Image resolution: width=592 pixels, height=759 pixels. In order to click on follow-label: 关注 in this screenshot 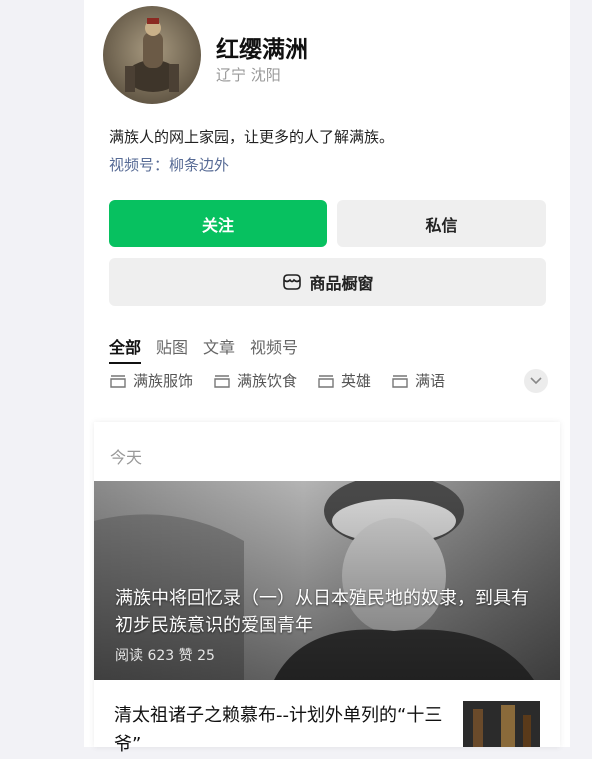, I will do `click(217, 225)`.